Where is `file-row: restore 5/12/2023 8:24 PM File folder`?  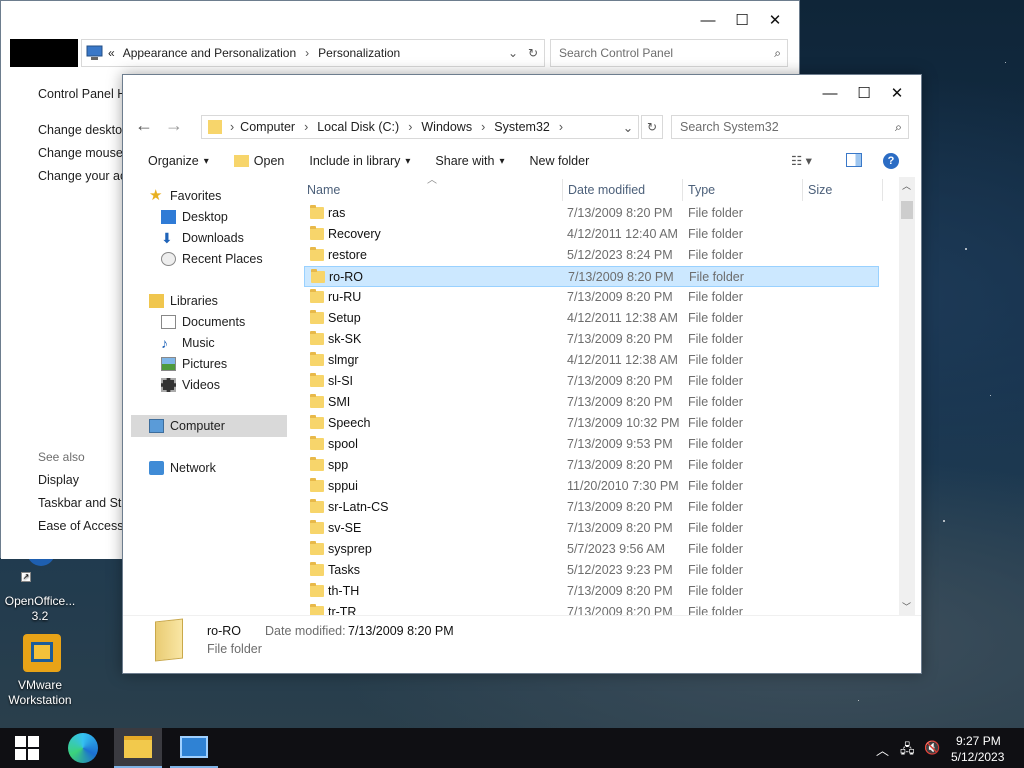 file-row: restore 5/12/2023 8:24 PM File folder is located at coordinates (591, 255).